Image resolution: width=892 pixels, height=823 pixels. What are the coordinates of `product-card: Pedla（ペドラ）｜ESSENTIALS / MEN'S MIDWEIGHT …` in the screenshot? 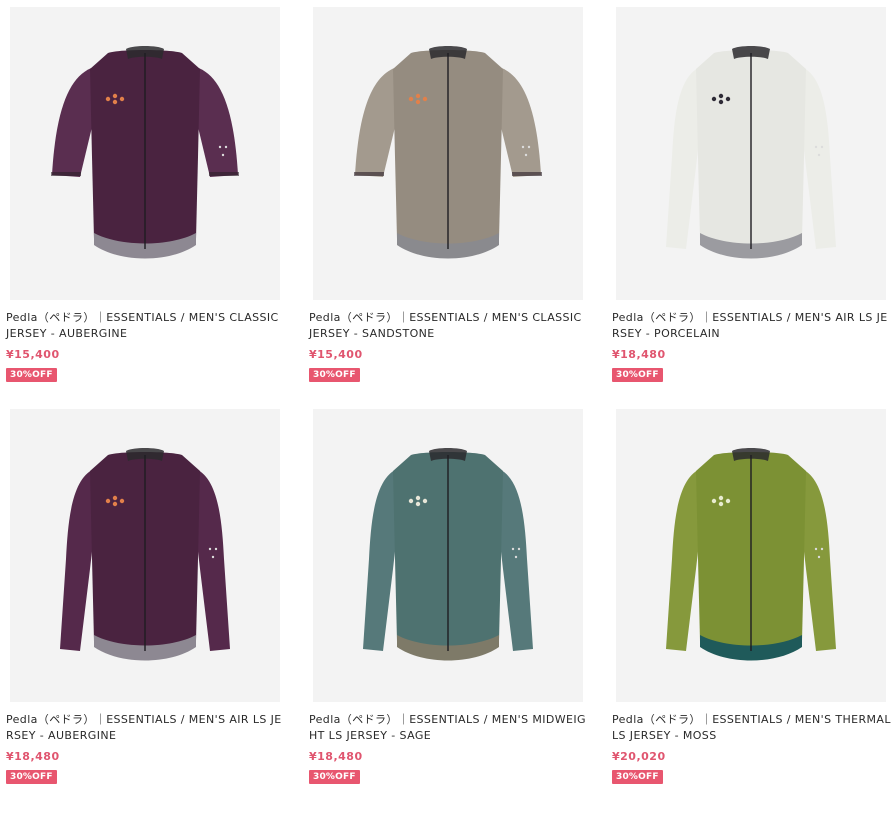 It's located at (449, 596).